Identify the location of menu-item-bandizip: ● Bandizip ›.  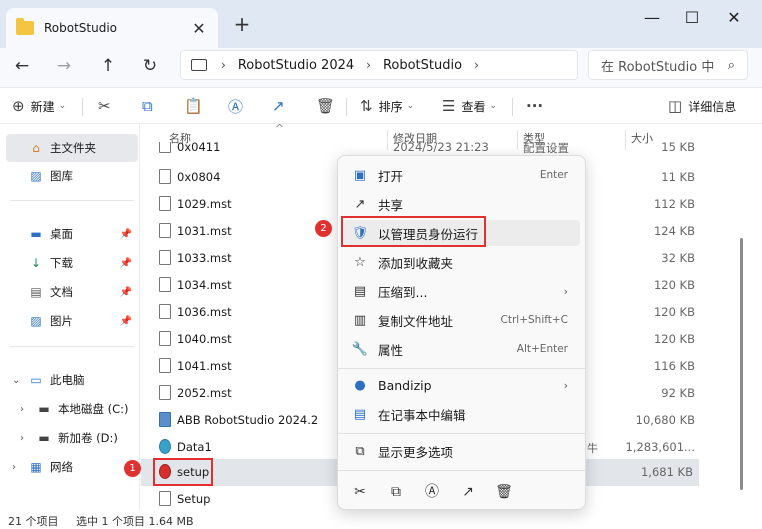
(462, 385).